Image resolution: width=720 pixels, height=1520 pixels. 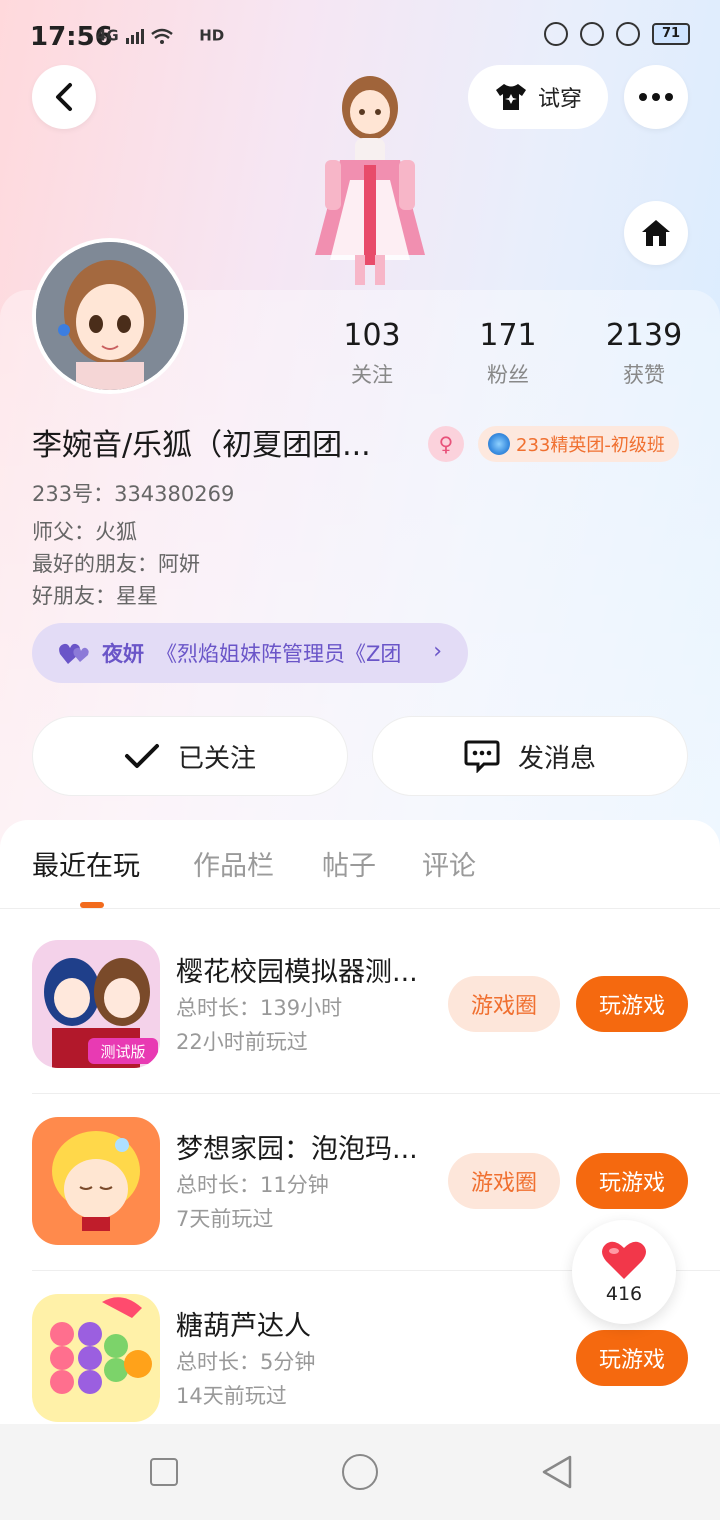 What do you see at coordinates (160, 36) in the screenshot?
I see `signal-icon: 4G HD` at bounding box center [160, 36].